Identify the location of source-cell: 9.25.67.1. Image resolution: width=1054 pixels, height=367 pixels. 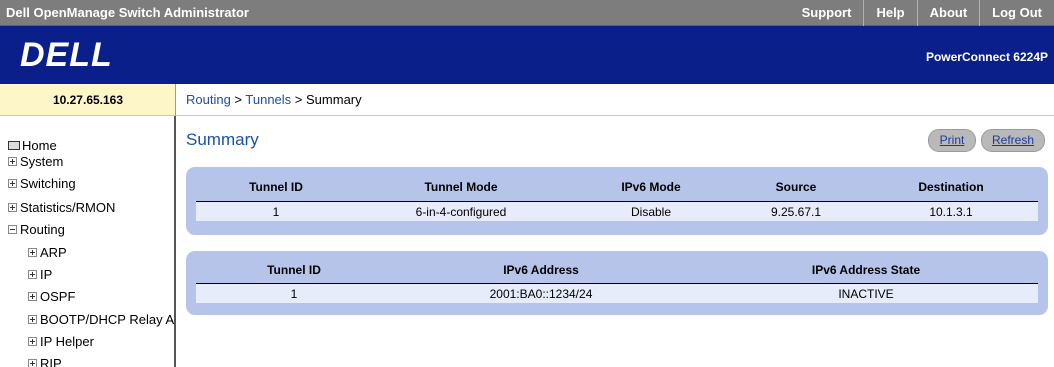
(796, 212).